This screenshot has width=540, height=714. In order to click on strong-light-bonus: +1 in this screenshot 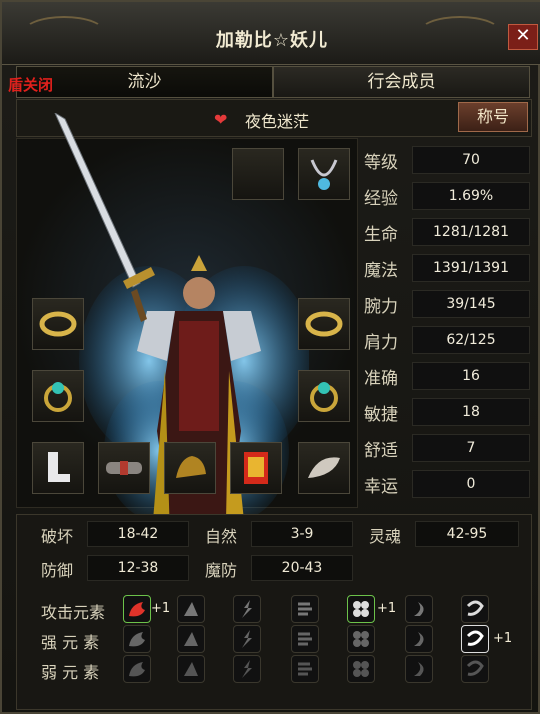, I will do `click(503, 638)`.